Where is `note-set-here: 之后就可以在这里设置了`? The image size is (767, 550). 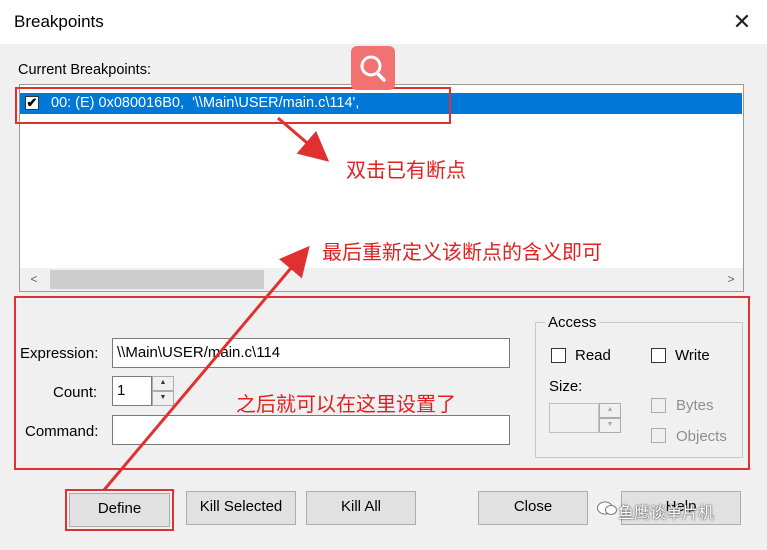
note-set-here: 之后就可以在这里设置了 is located at coordinates (346, 404).